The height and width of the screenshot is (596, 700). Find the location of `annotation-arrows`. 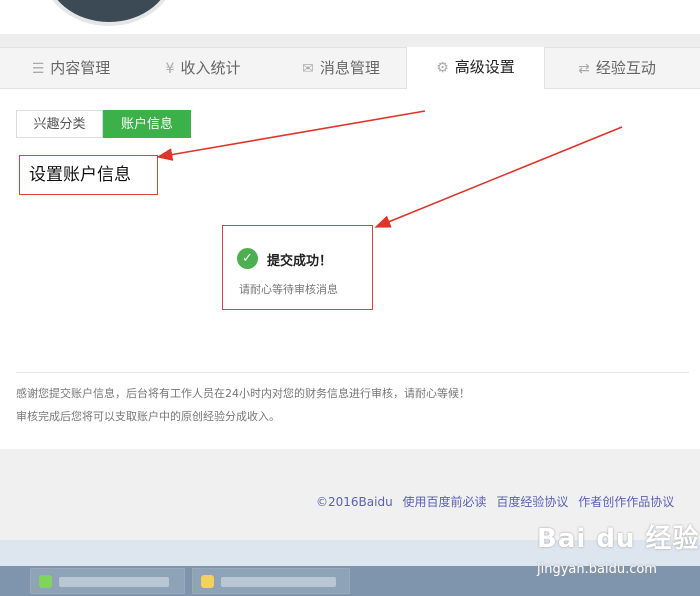

annotation-arrows is located at coordinates (389, 169).